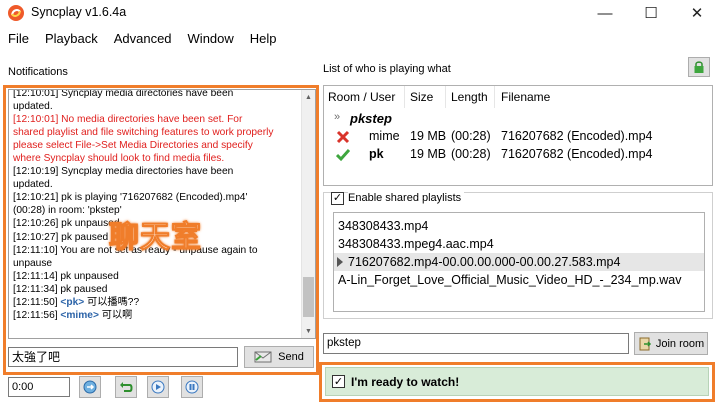 This screenshot has height=413, width=720. I want to click on play-button, so click(158, 387).